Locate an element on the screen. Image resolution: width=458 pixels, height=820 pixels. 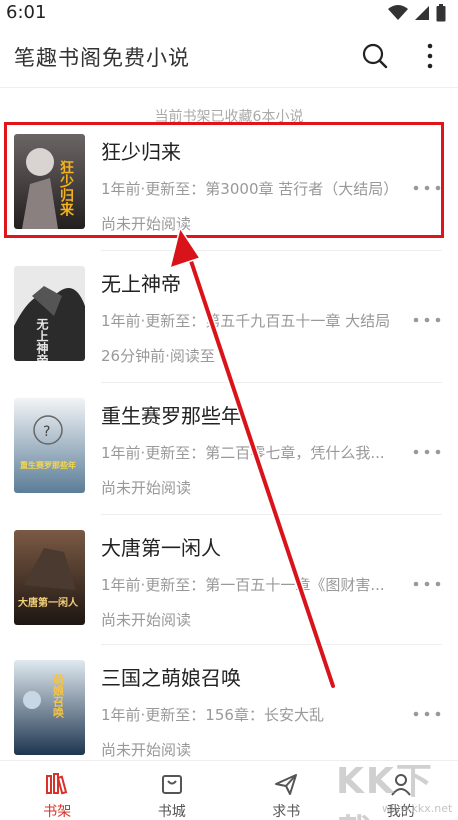
store-icon is located at coordinates (171, 784).